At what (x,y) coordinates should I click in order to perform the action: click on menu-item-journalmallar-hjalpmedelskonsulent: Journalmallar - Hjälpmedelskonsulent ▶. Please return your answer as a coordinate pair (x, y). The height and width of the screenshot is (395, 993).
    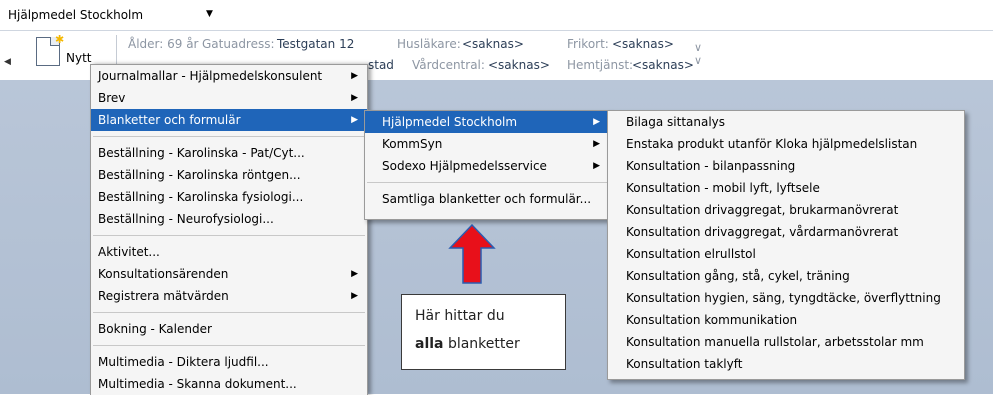
    Looking at the image, I should click on (229, 76).